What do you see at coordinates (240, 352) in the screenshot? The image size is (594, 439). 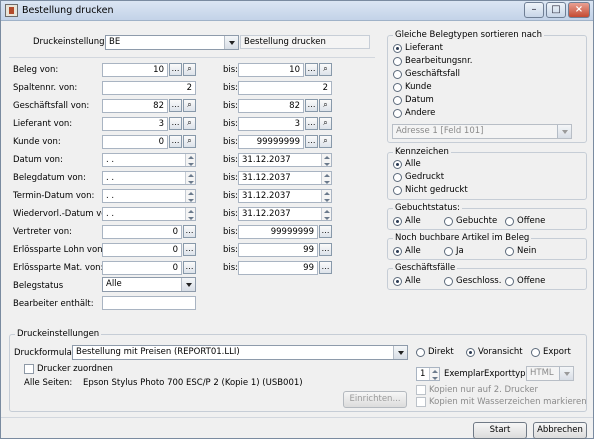 I see `druckformular-select: Bestellung mit Preisen (REPORT01.LLI)` at bounding box center [240, 352].